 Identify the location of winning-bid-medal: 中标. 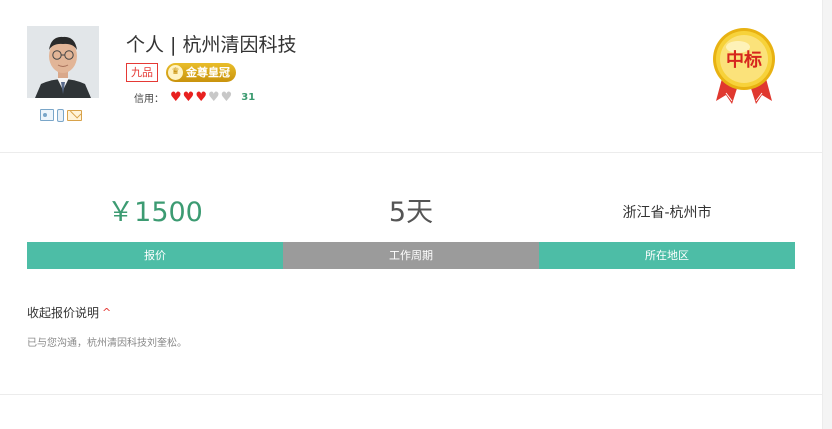
(744, 66).